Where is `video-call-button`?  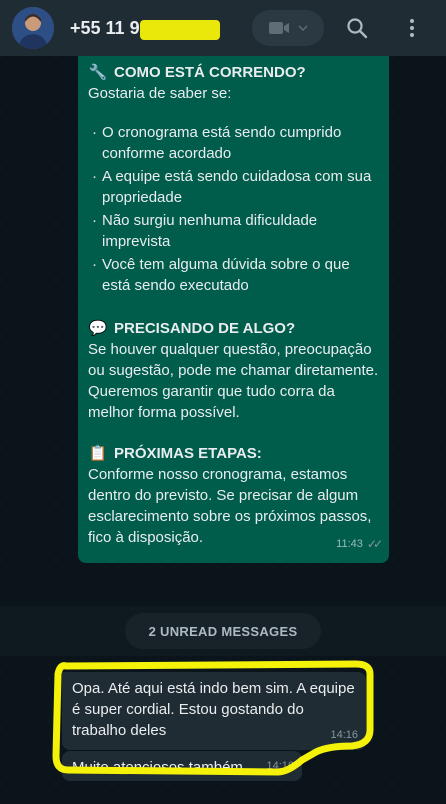
video-call-button is located at coordinates (288, 28).